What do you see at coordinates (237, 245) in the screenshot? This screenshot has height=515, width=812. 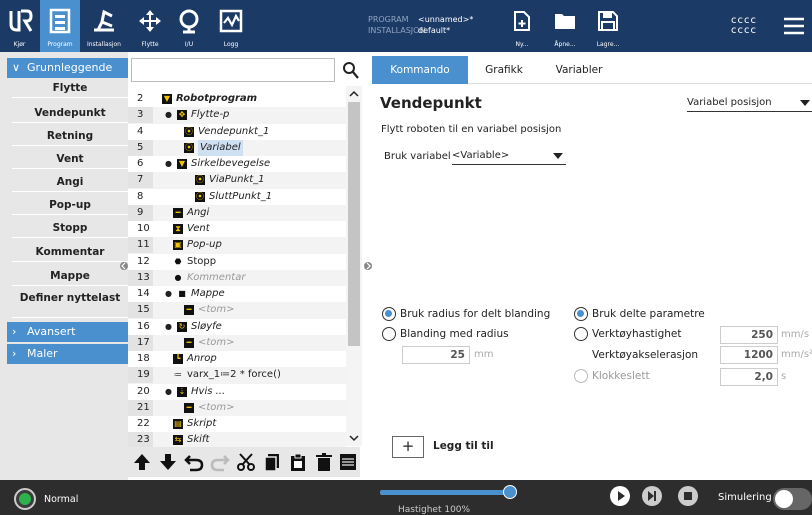 I see `tree-node: 11 ▣ Pop-up` at bounding box center [237, 245].